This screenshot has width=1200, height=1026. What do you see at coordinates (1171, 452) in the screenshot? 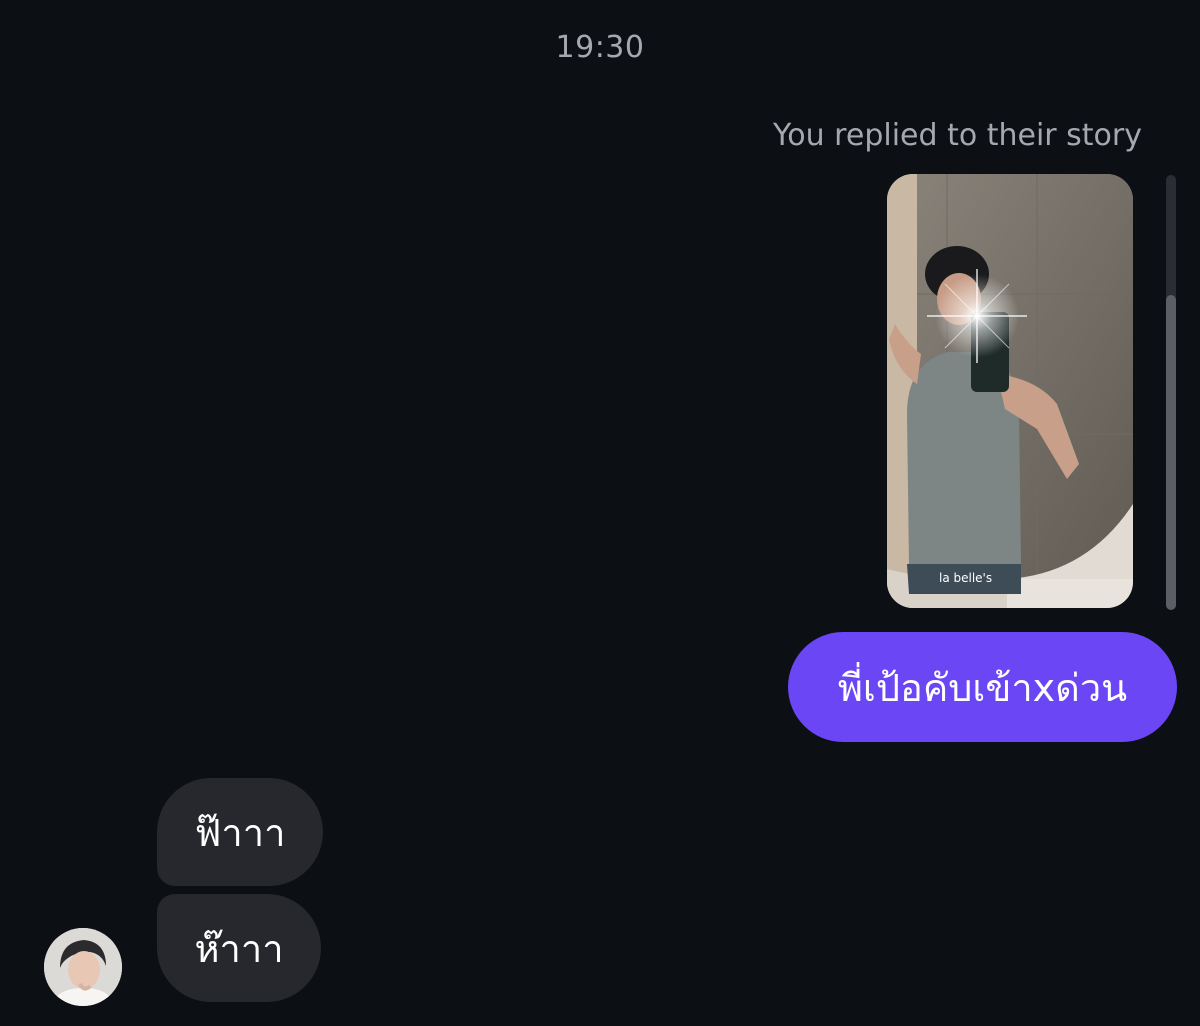
I see `scrollbar-thumb` at bounding box center [1171, 452].